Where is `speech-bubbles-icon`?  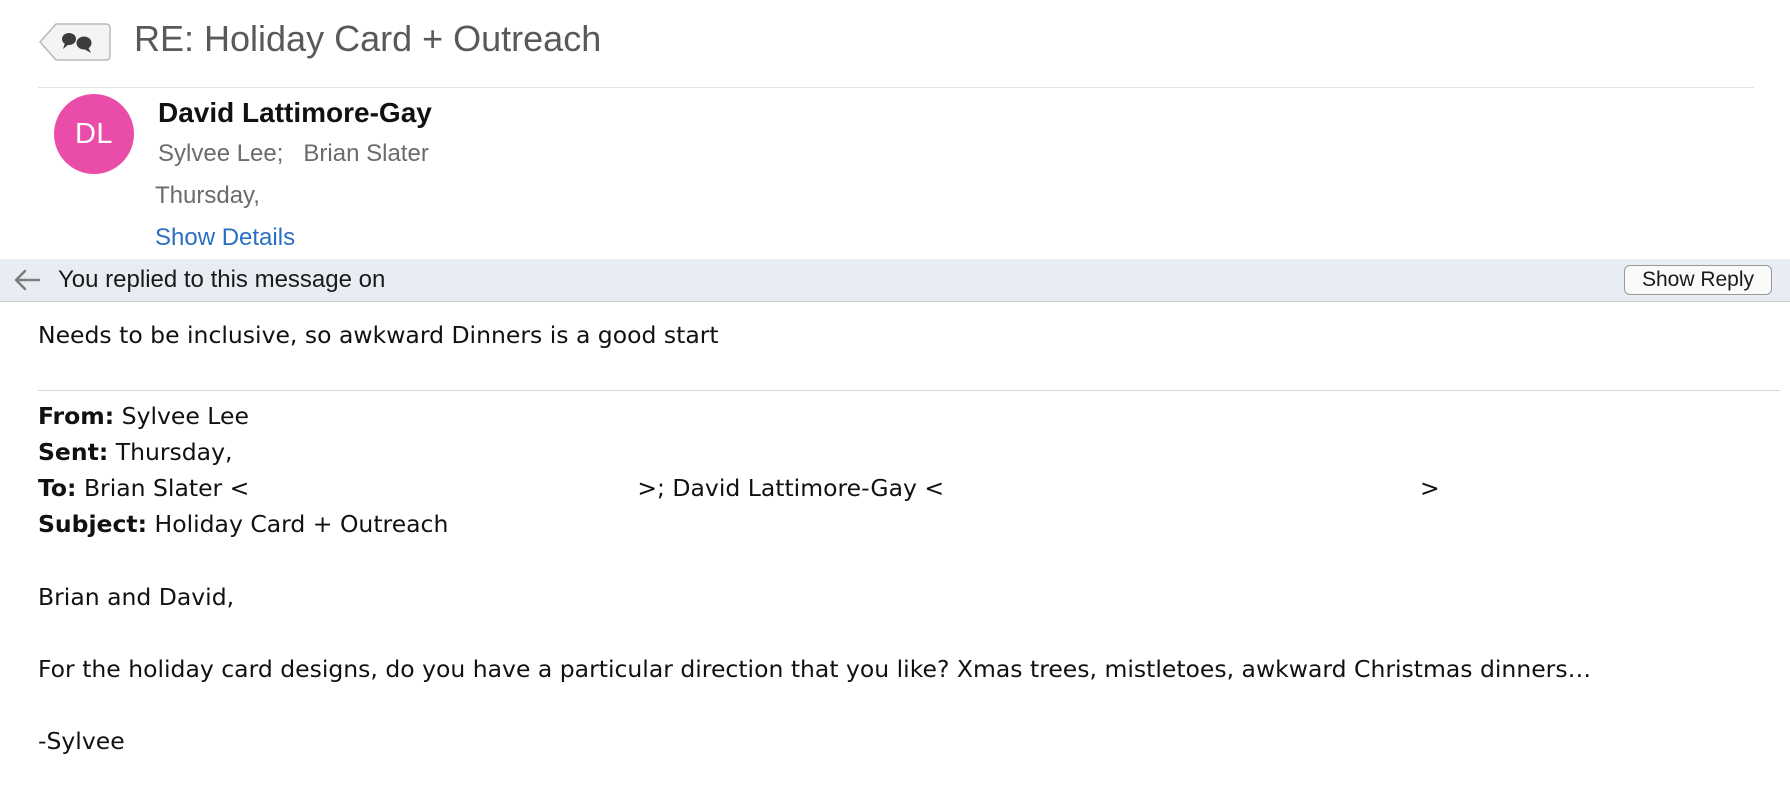 speech-bubbles-icon is located at coordinates (74, 42).